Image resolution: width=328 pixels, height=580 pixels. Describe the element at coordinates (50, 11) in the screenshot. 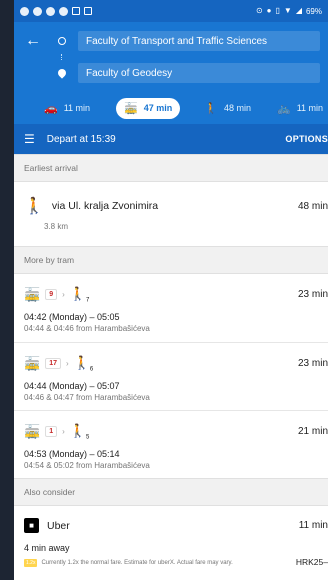

I see `whatsapp-icon` at that location.